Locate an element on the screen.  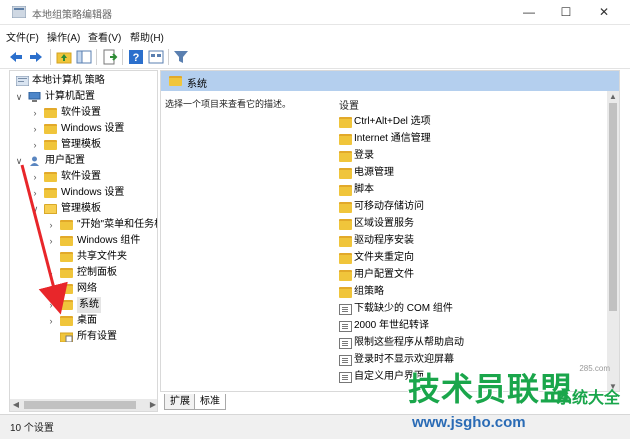
scroll-right-arrow-icon: ▶ is located at coordinates (152, 405).